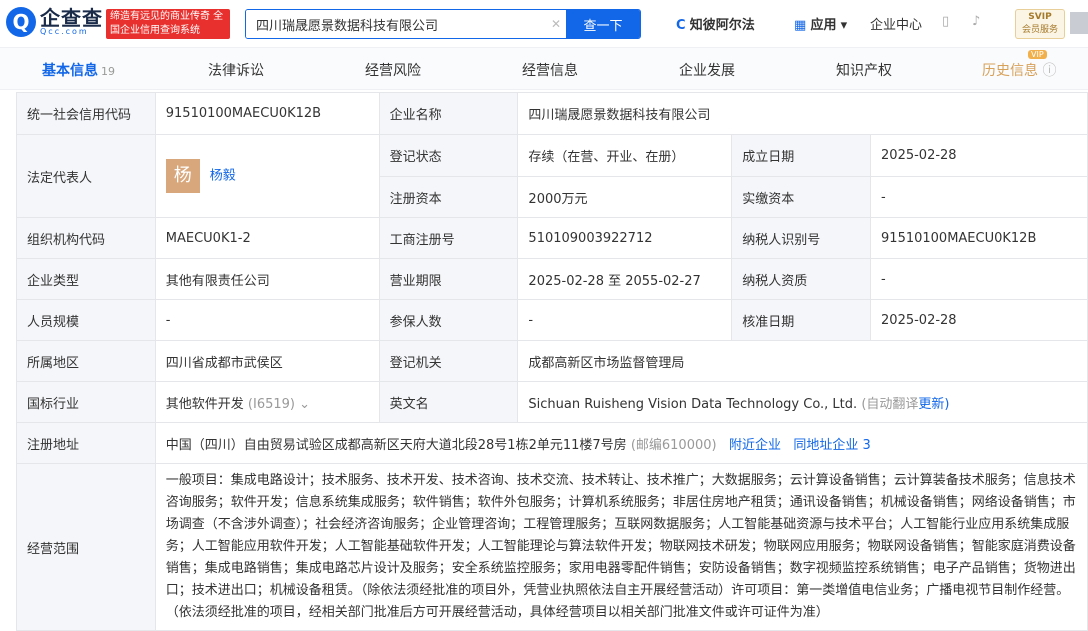 The height and width of the screenshot is (631, 1088). I want to click on same-address-link: 同地址企业 3, so click(831, 445).